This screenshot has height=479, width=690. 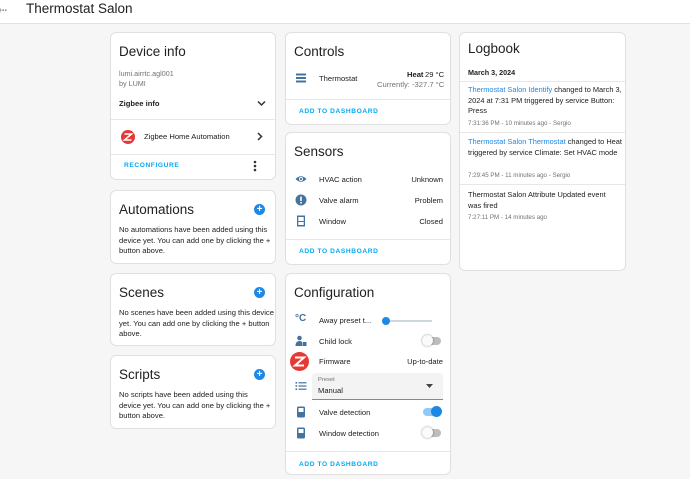 What do you see at coordinates (260, 136) in the screenshot?
I see `chevron-right-icon` at bounding box center [260, 136].